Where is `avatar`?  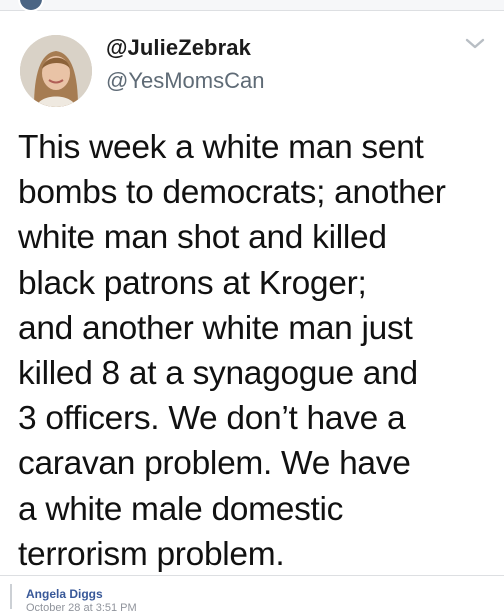 avatar is located at coordinates (56, 71).